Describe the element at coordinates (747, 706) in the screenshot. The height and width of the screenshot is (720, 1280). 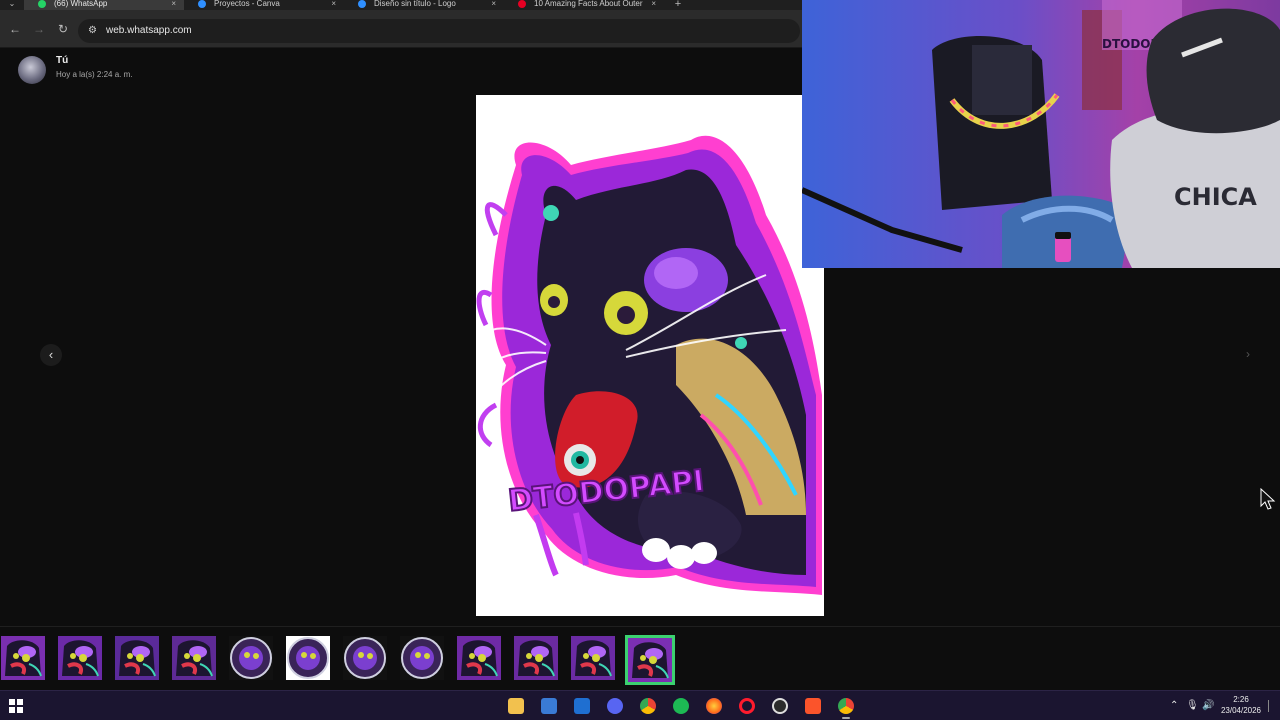
I see `opera-icon` at that location.